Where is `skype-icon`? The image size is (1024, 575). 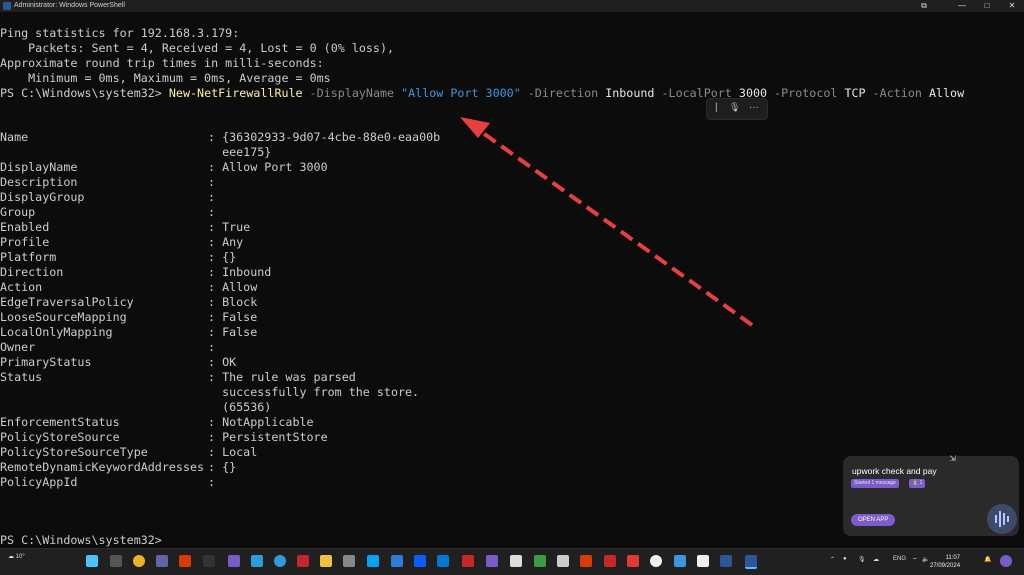 skype-icon is located at coordinates (373, 561).